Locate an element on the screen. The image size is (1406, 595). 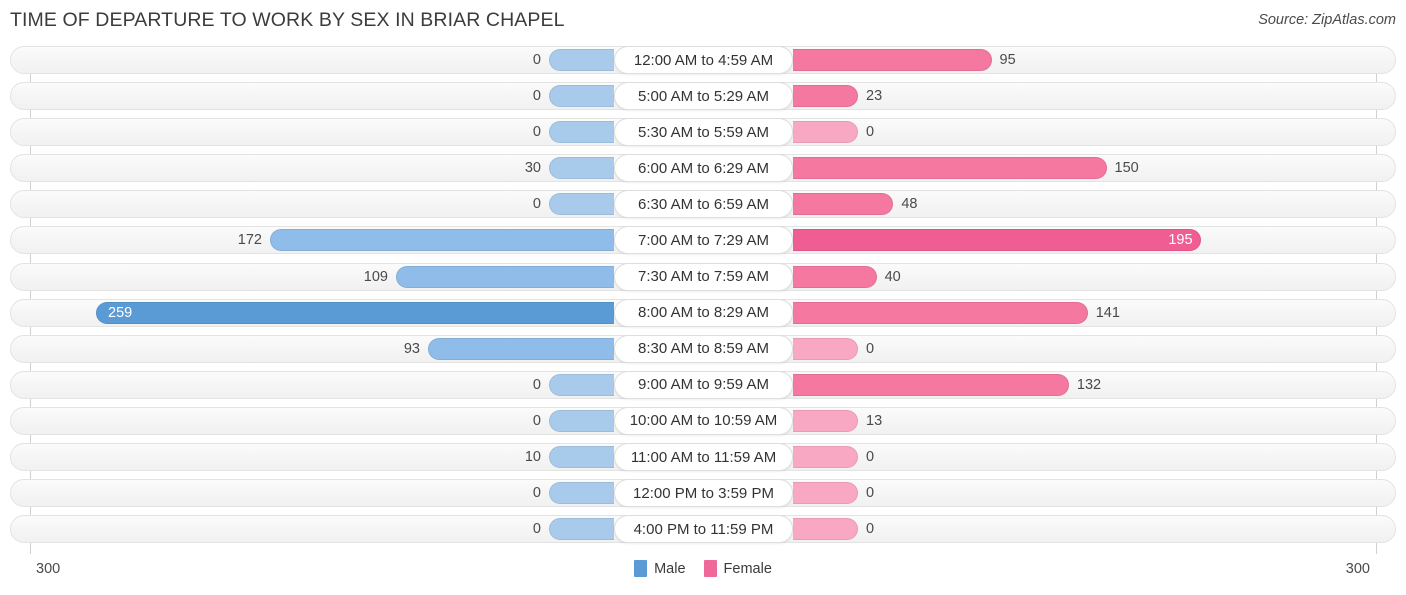
value-label-female: 132 is located at coordinates (1089, 384).